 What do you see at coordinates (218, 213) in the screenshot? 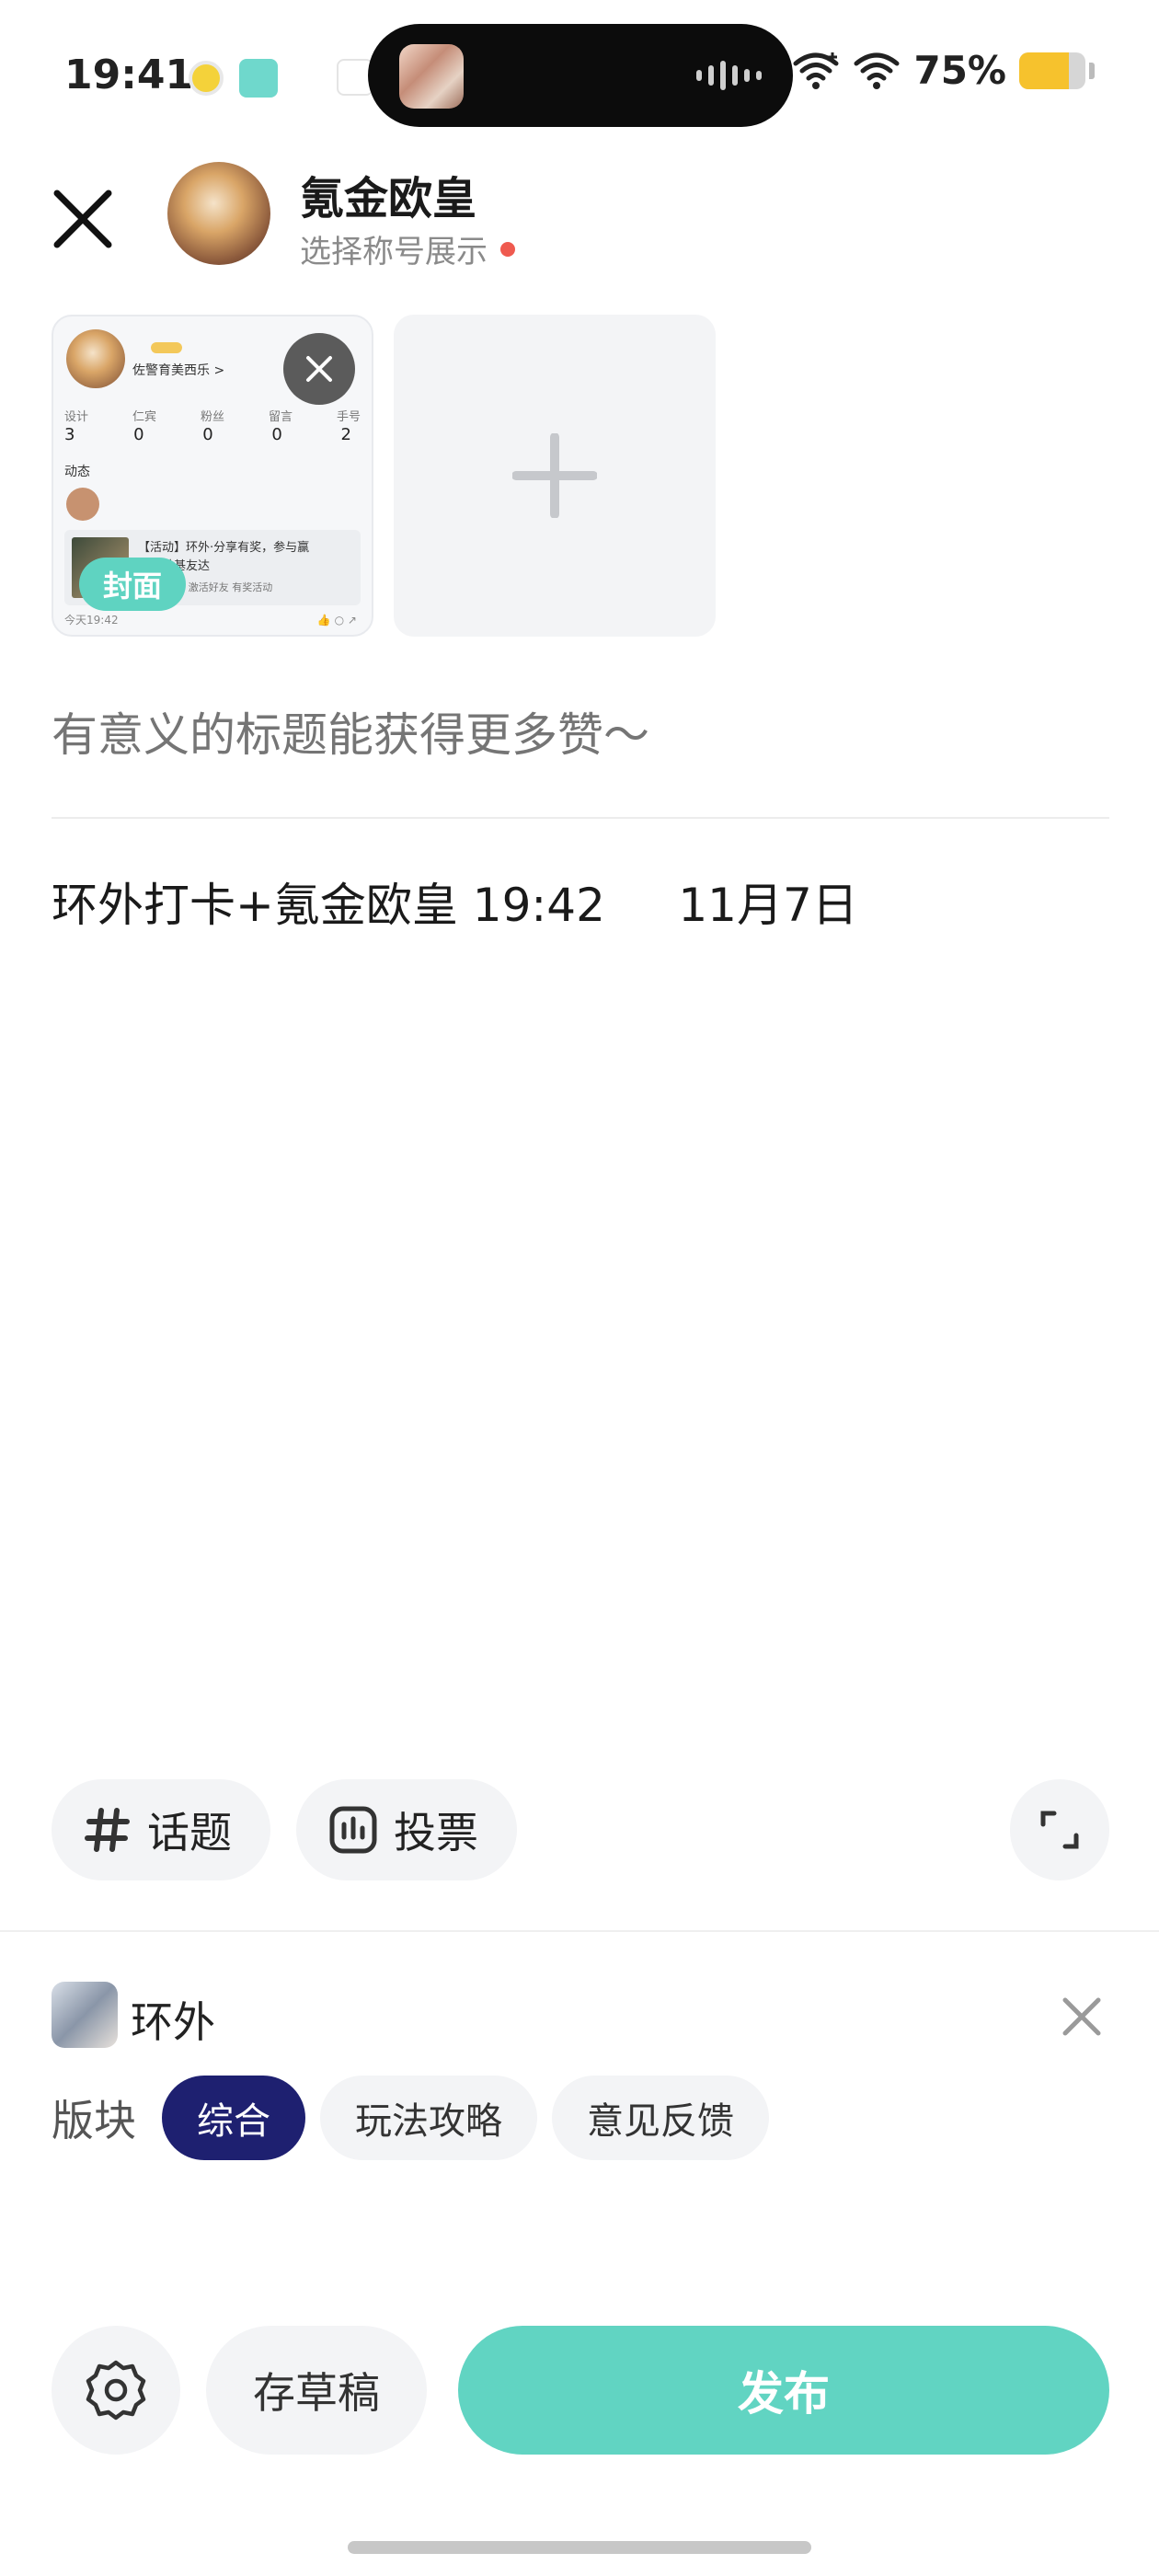
I see `avatar` at bounding box center [218, 213].